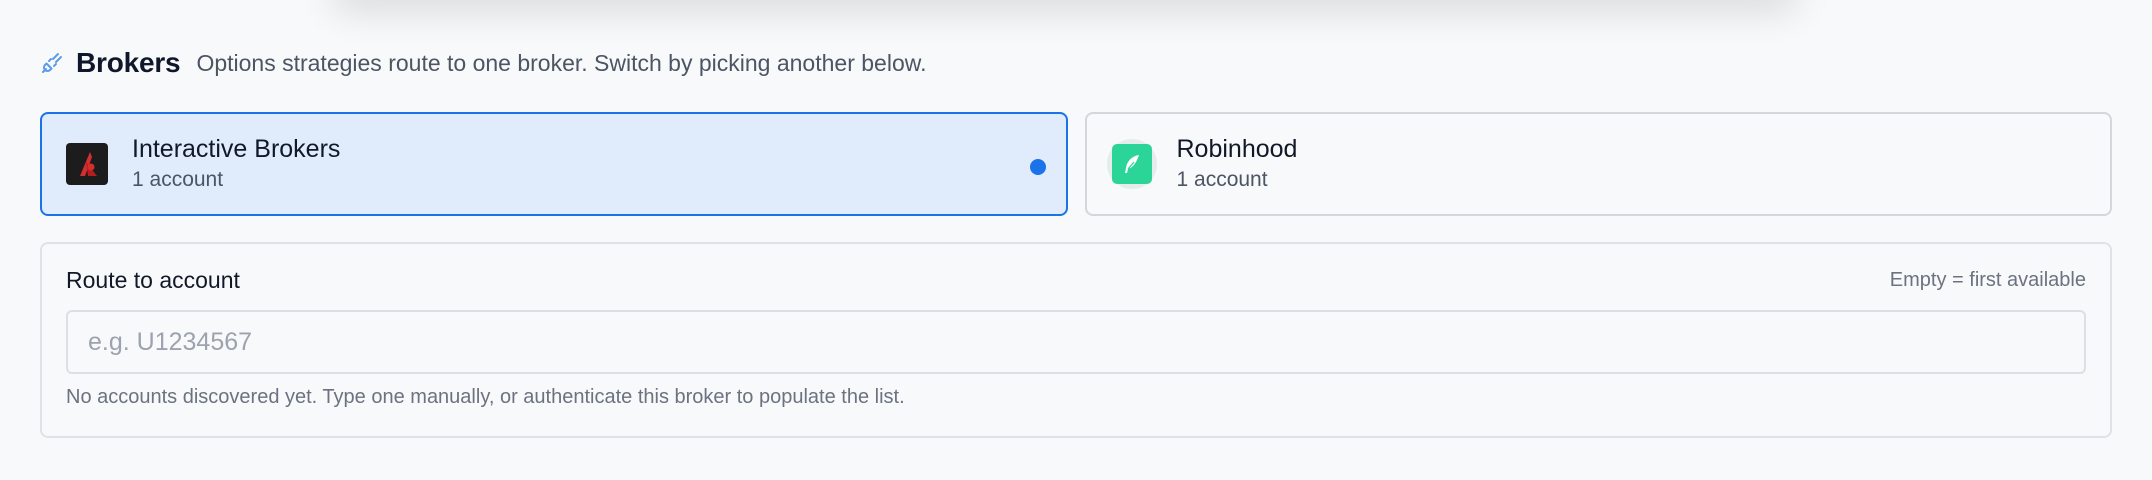 The image size is (2152, 480). I want to click on selected-indicator-dot, so click(1037, 167).